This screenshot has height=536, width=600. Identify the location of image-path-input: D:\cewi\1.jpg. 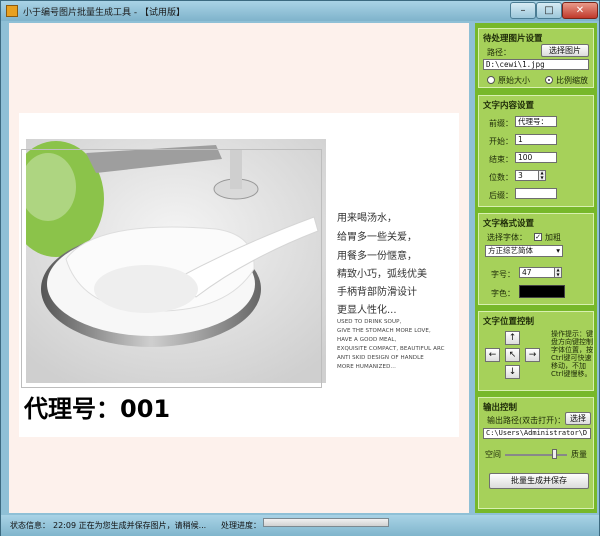
(536, 64).